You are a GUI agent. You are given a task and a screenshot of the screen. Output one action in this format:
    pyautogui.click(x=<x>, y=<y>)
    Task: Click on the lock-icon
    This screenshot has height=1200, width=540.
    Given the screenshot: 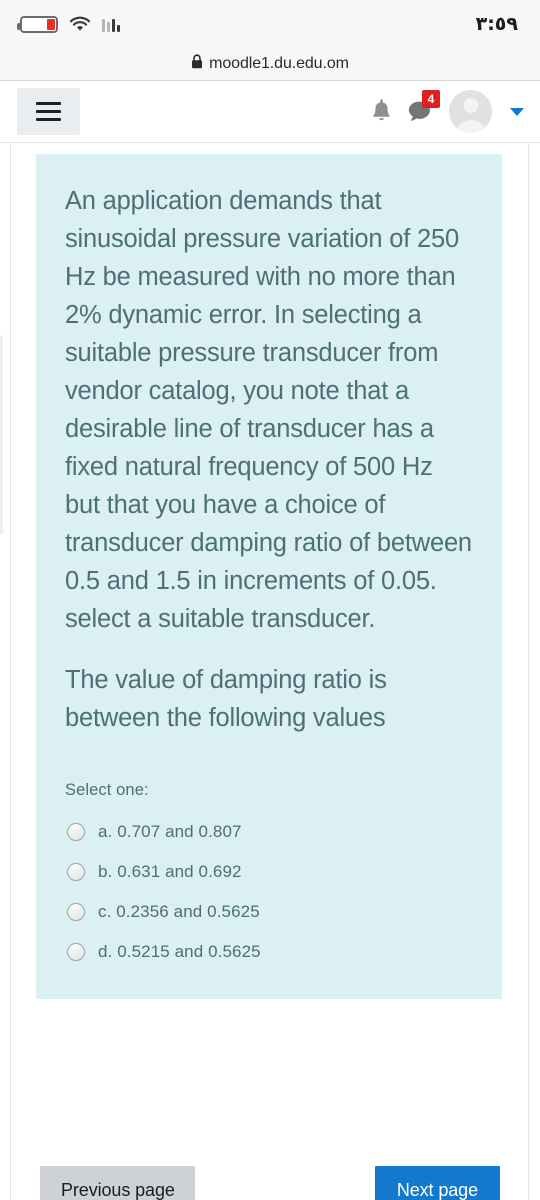 What is the action you would take?
    pyautogui.click(x=197, y=64)
    